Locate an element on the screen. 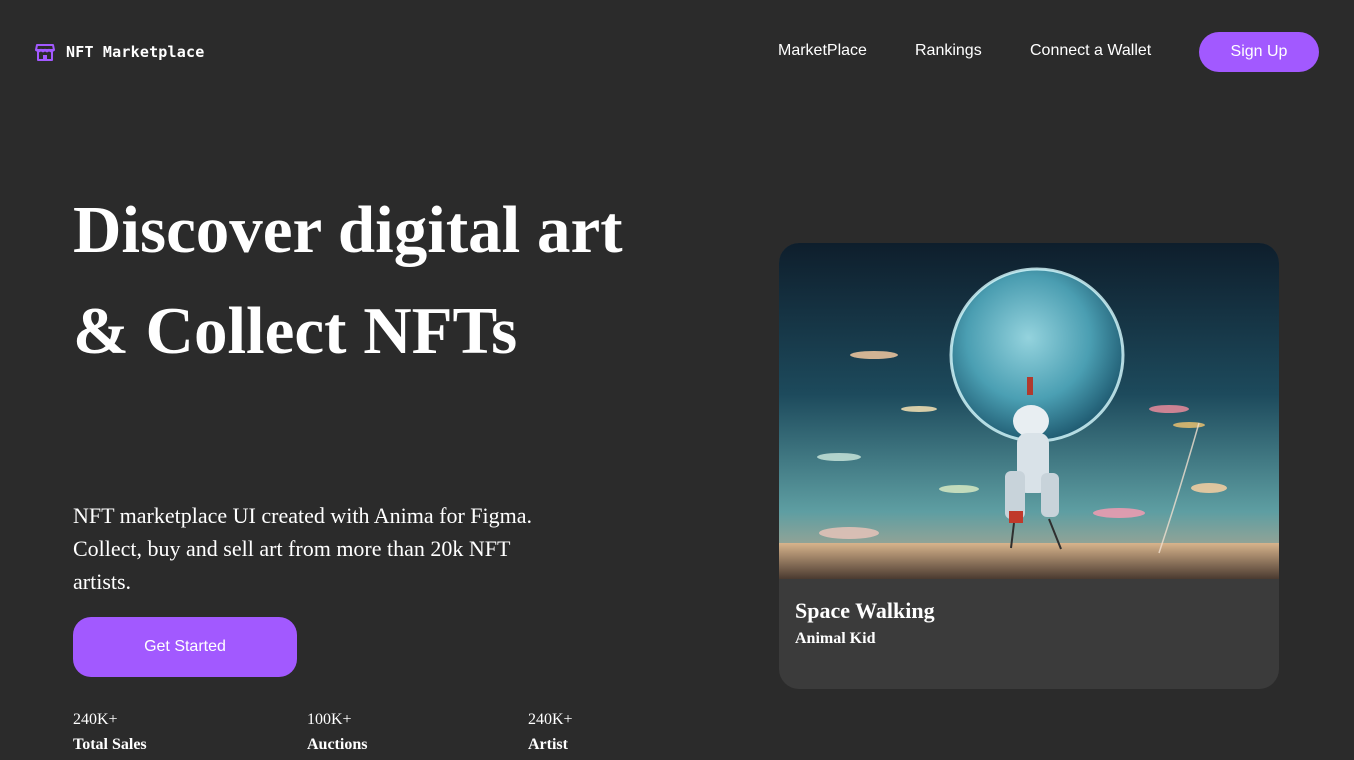 This screenshot has width=1354, height=760. stat-auctions: 100K+ Auctions is located at coordinates (337, 735).